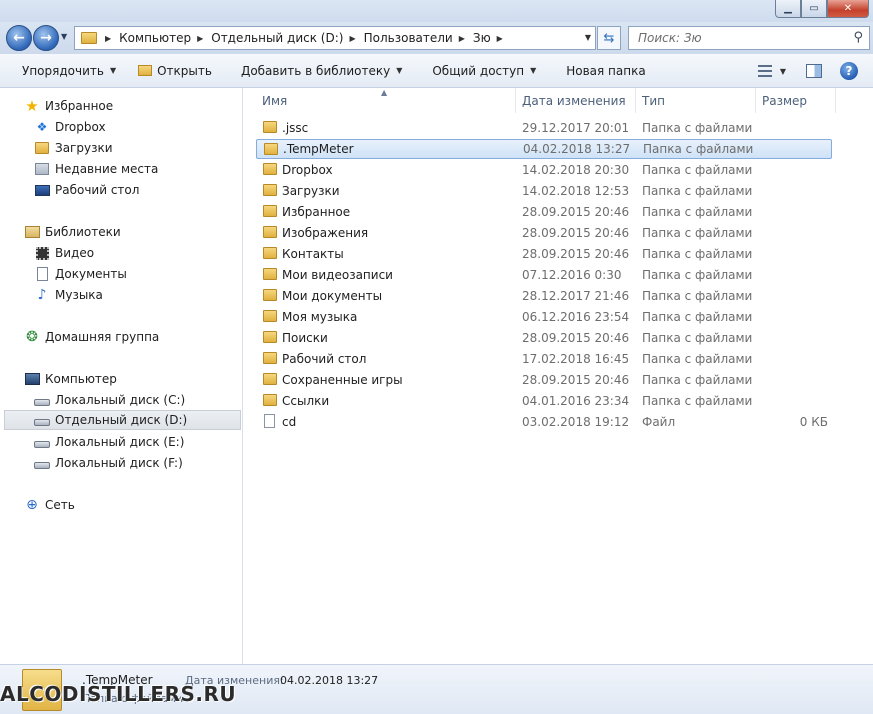  What do you see at coordinates (544, 212) in the screenshot?
I see `file-row: Избранное 28.09.2015 20:46 Папка с файлами` at bounding box center [544, 212].